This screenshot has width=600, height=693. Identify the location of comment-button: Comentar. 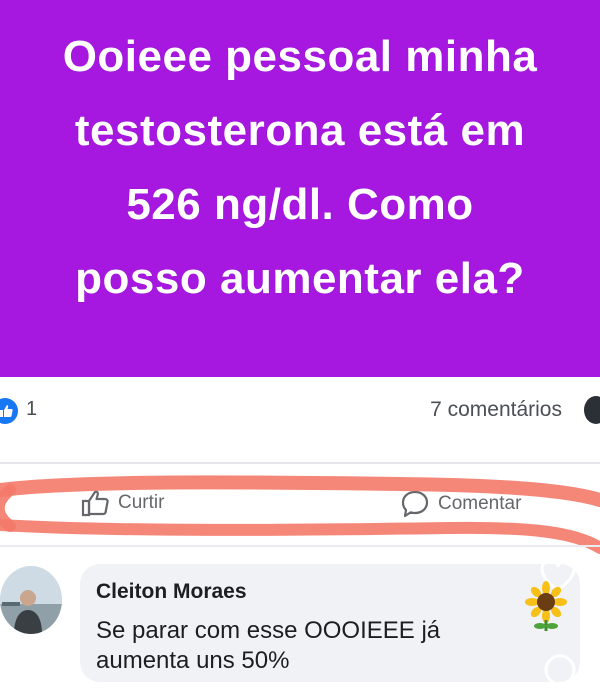
(460, 504).